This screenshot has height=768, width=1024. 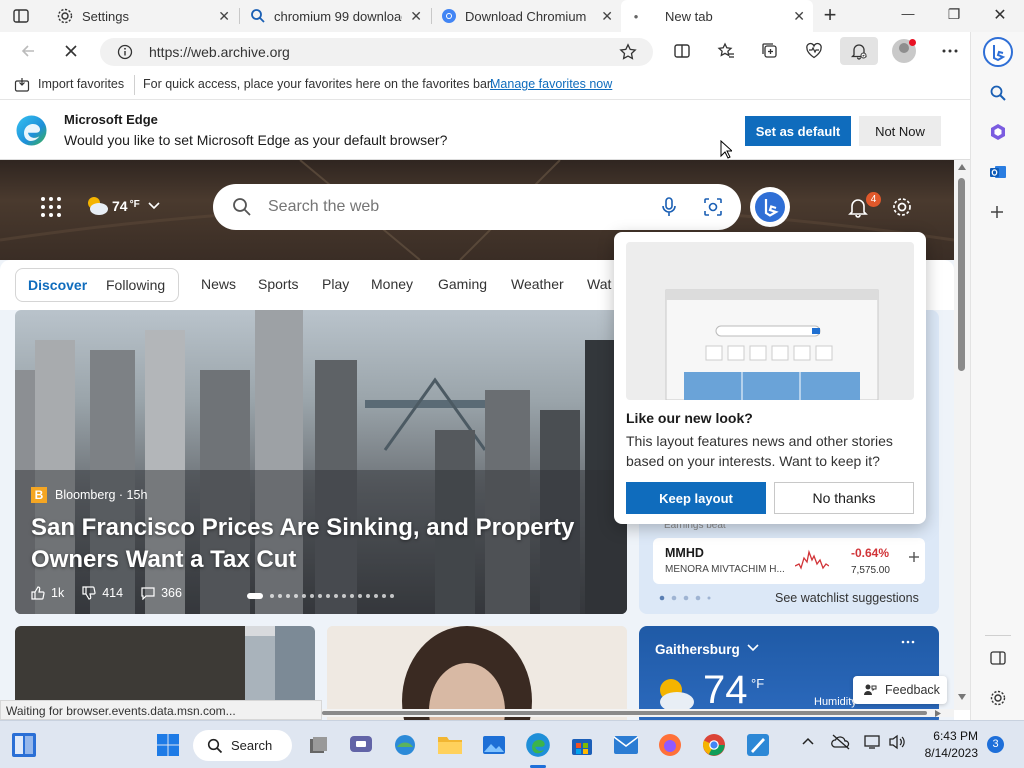 I want to click on file-explorer-icon, so click(x=450, y=745).